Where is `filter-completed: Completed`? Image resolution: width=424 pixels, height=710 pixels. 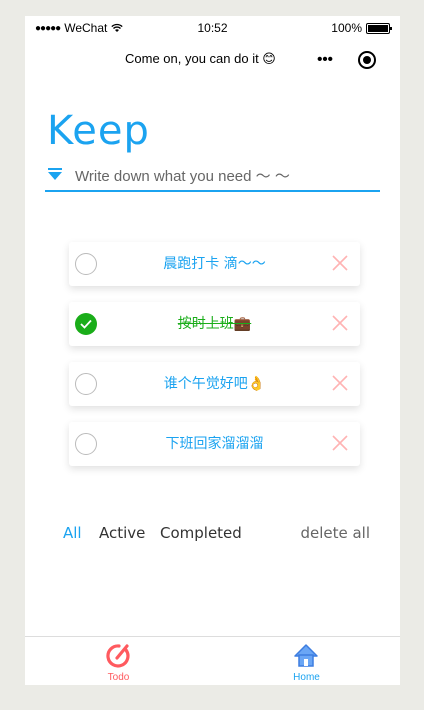
filter-completed: Completed is located at coordinates (201, 533).